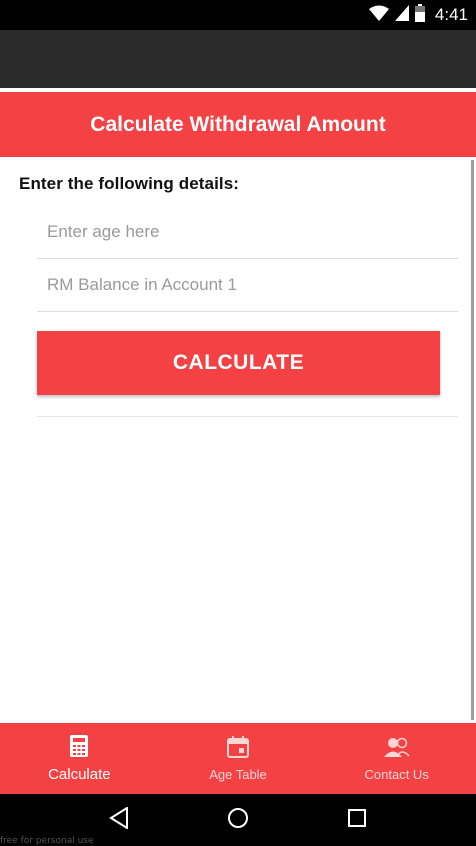 Image resolution: width=476 pixels, height=846 pixels. I want to click on nav-label-calculate: Calculate, so click(79, 774).